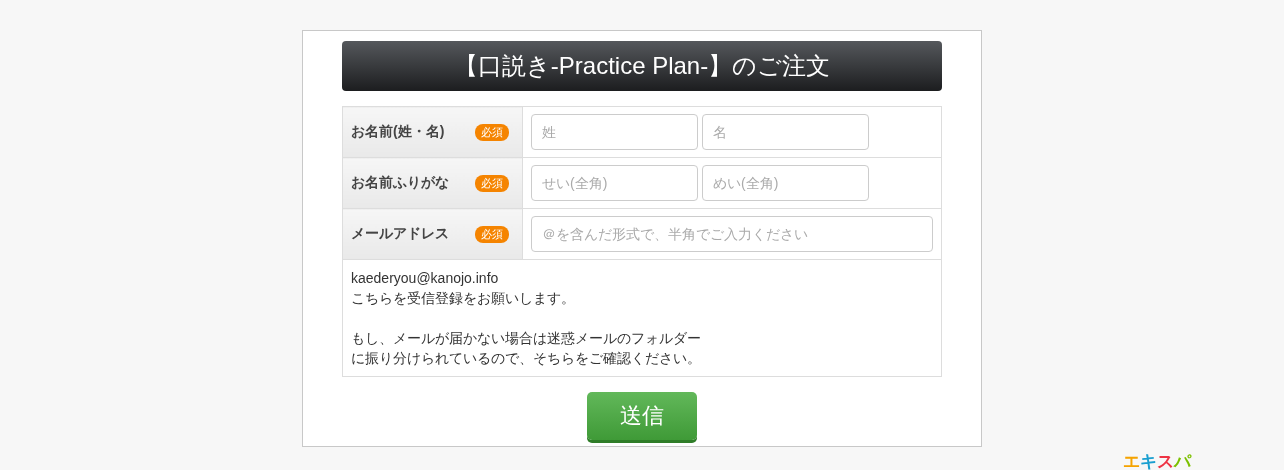  I want to click on note-text: に振り分けられているので、そちらをご確認ください。, so click(526, 358).